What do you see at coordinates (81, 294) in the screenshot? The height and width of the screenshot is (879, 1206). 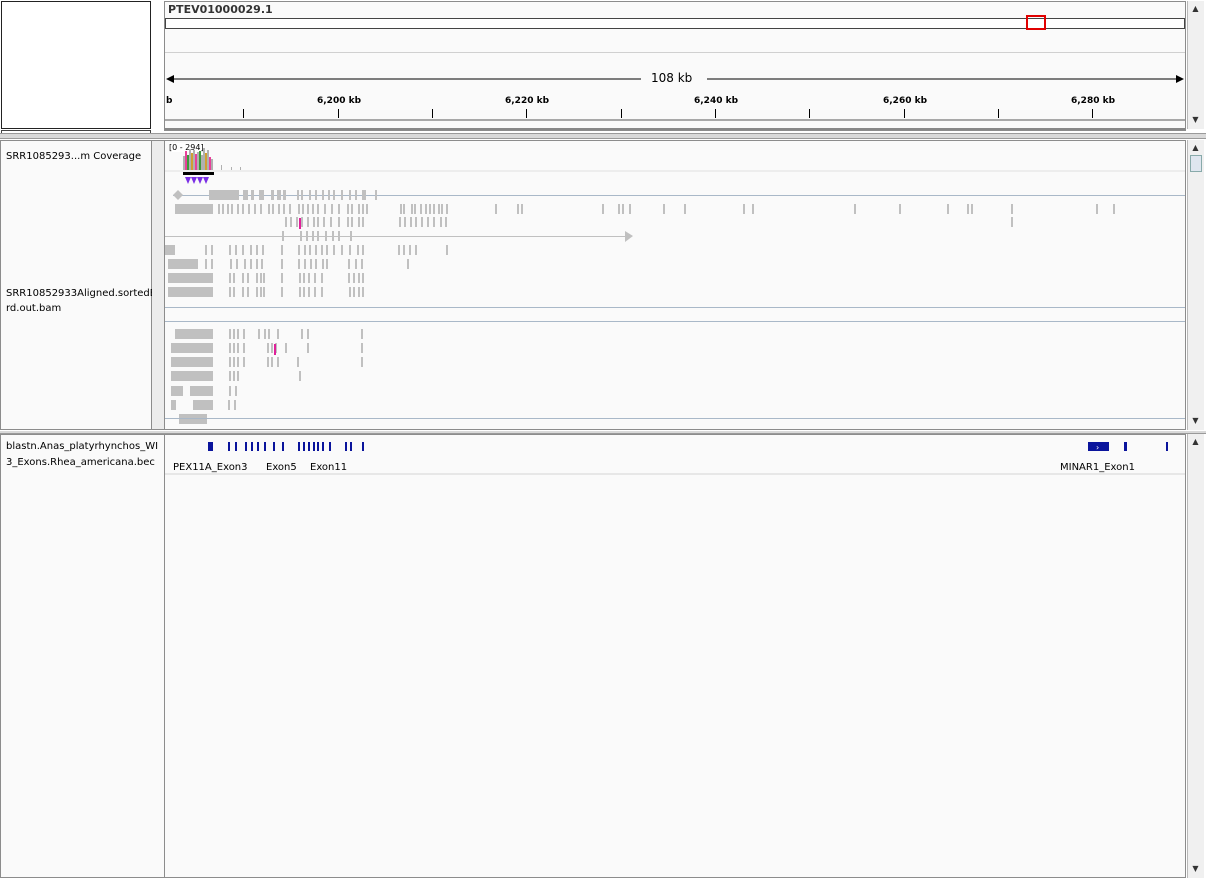 I see `alignment-track-name-line1: SRR10852933Aligned.sortedB` at bounding box center [81, 294].